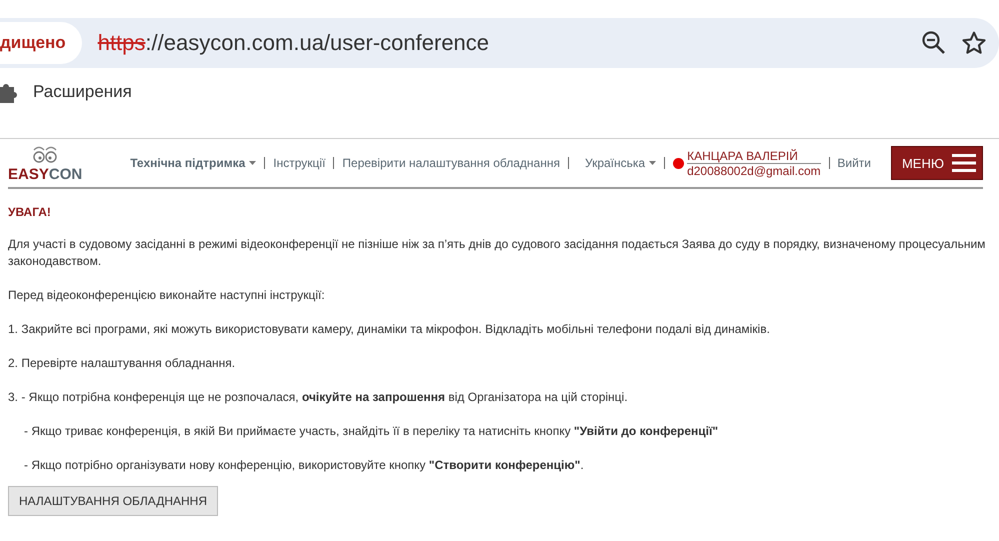 This screenshot has height=541, width=999. Describe the element at coordinates (193, 163) in the screenshot. I see `dropdown-link: Технічна підтримка` at that location.